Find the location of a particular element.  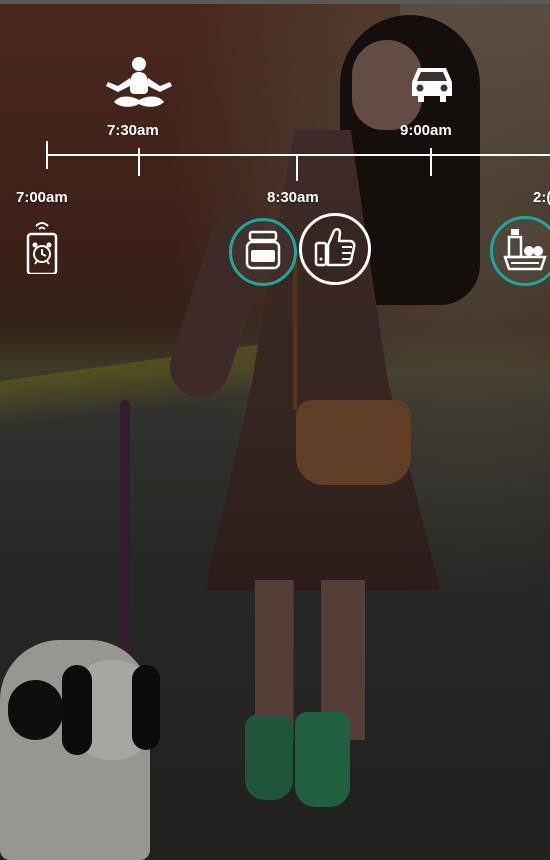

jar-activity-button is located at coordinates (263, 252).